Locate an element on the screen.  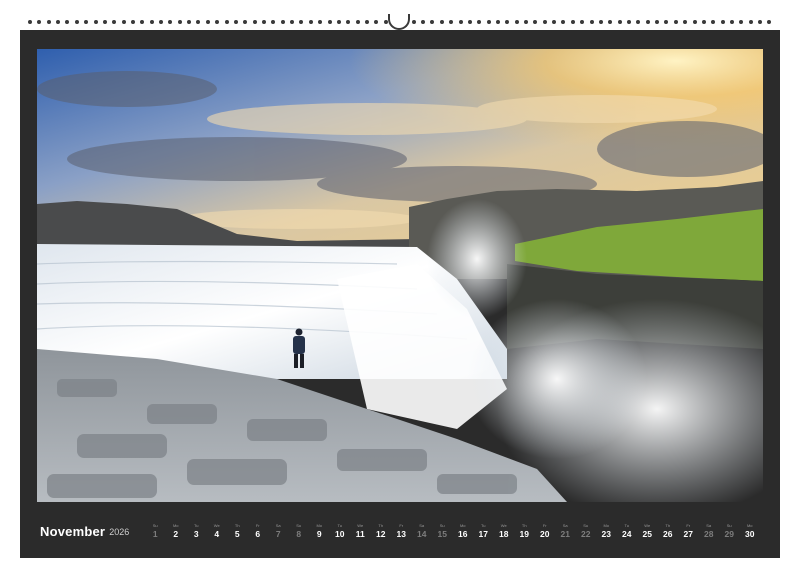
day-cell: We 25 is located at coordinates (647, 531).